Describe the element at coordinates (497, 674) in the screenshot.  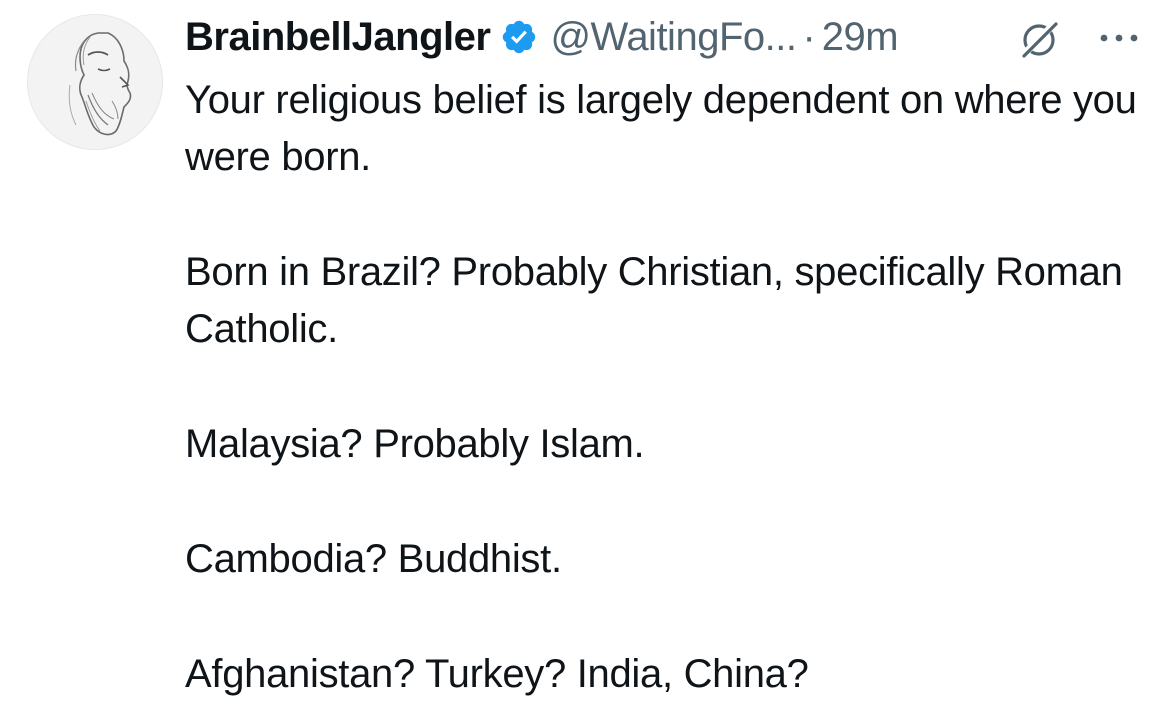
I see `tweet-paragraph: Afghanistan? Turkey? India, China?` at that location.